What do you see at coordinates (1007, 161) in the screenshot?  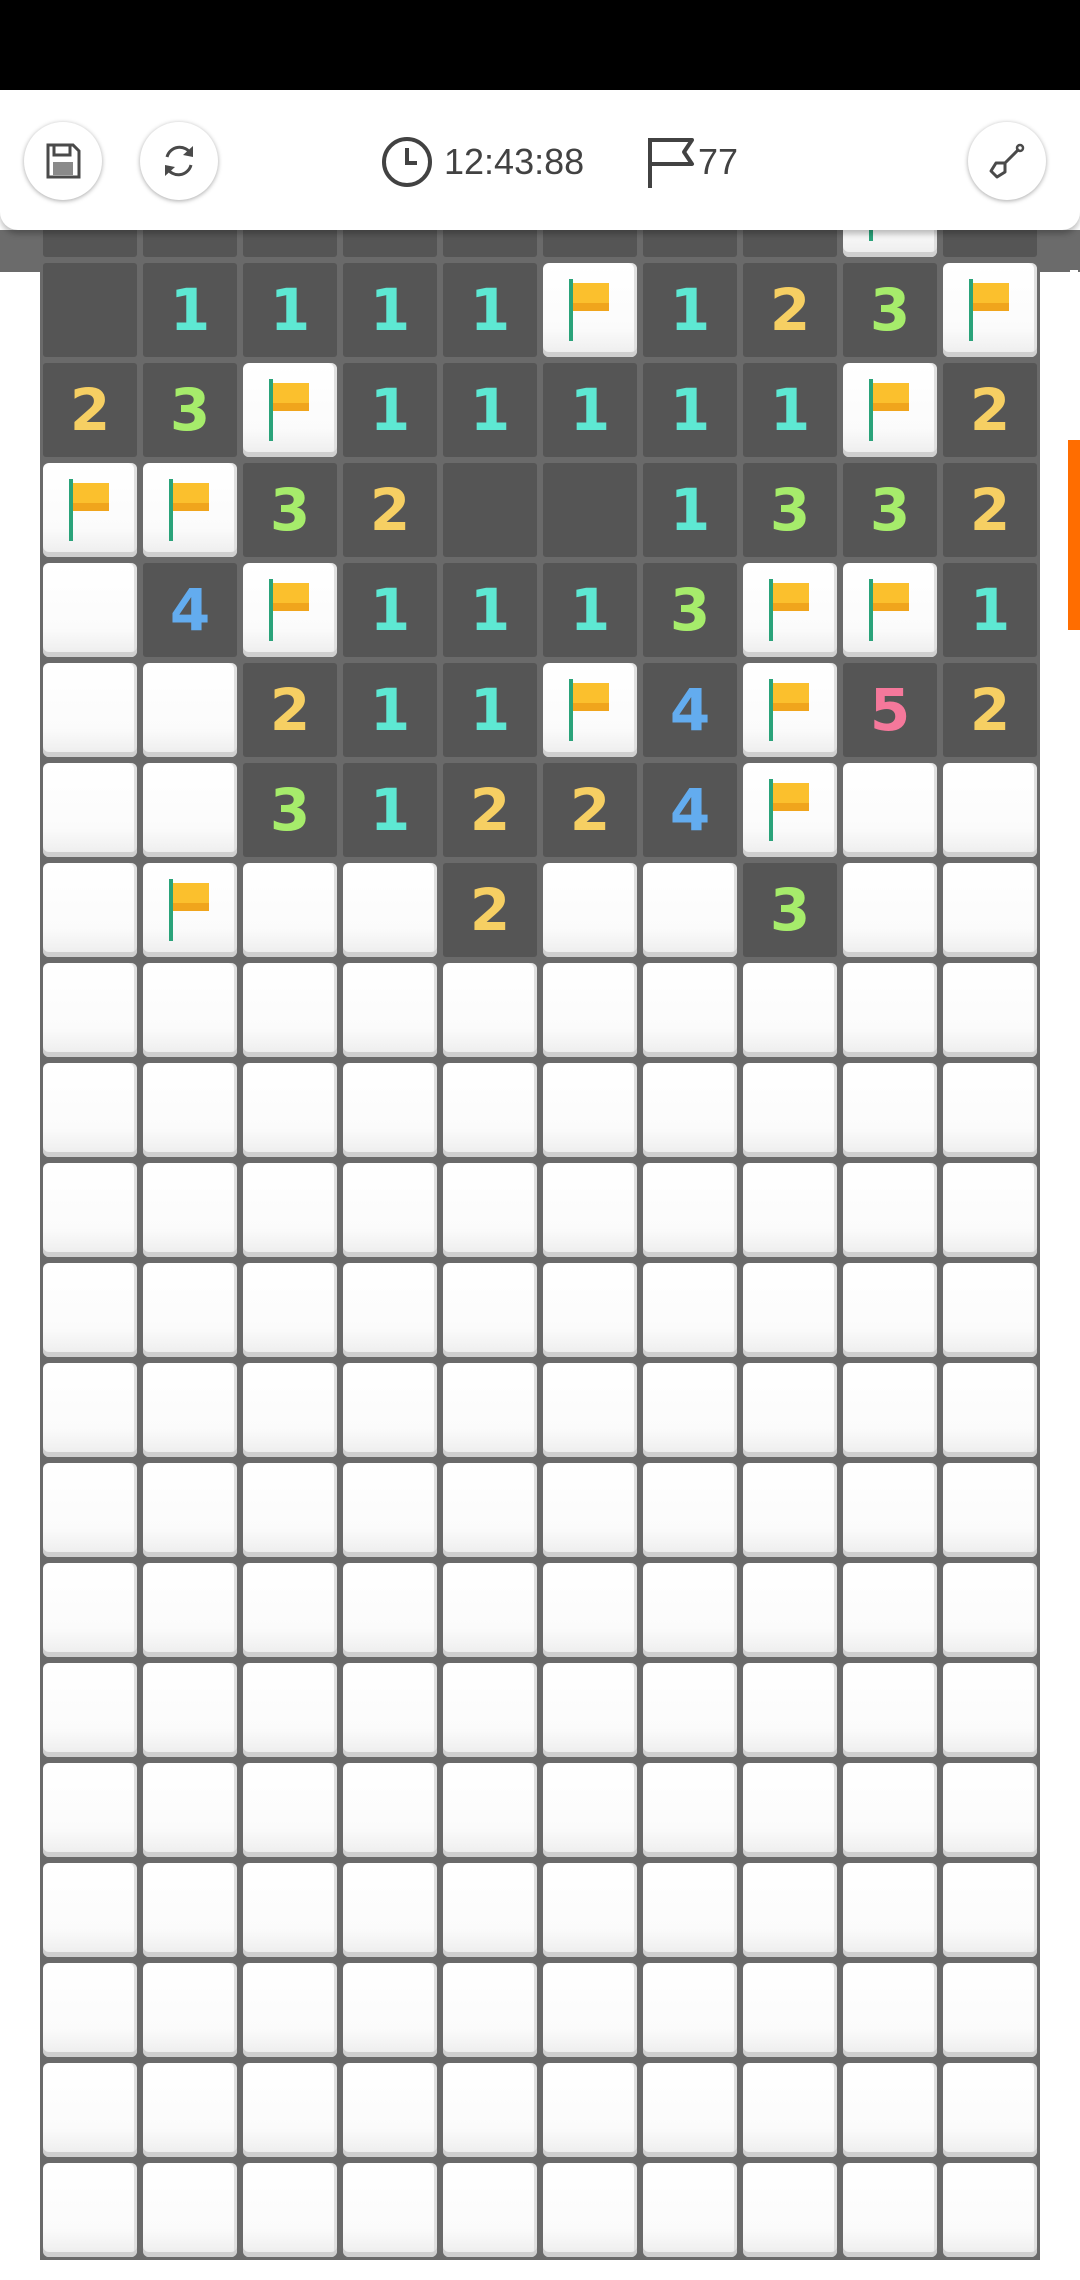 I see `dig-tool-button` at bounding box center [1007, 161].